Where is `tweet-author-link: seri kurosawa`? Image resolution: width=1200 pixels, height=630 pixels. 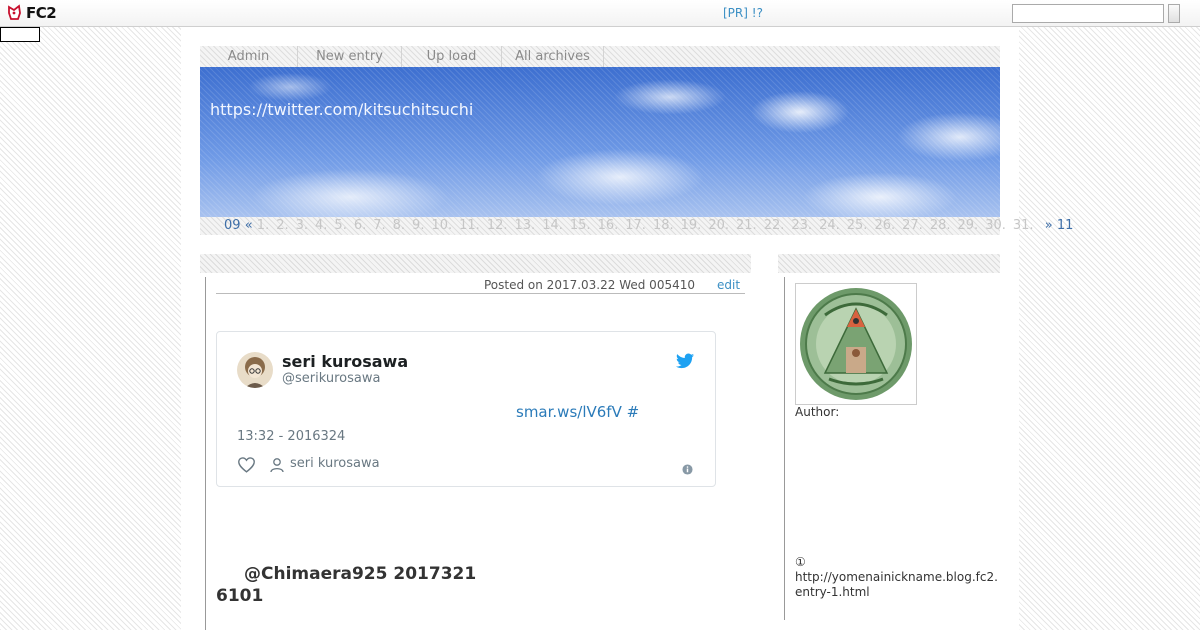
tweet-author-link: seri kurosawa is located at coordinates (335, 463).